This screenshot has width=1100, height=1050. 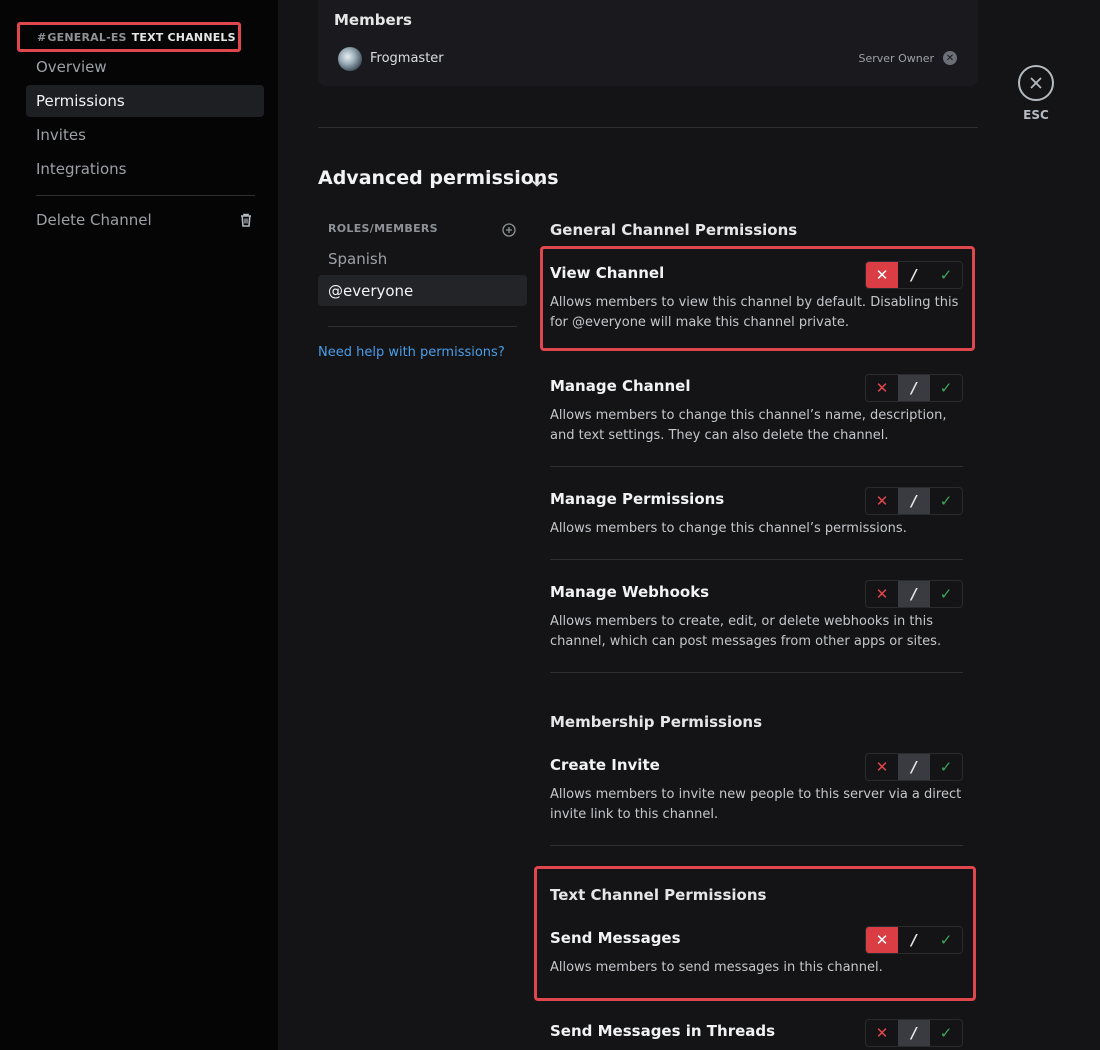 What do you see at coordinates (407, 58) in the screenshot?
I see `member-name: Frogmaster` at bounding box center [407, 58].